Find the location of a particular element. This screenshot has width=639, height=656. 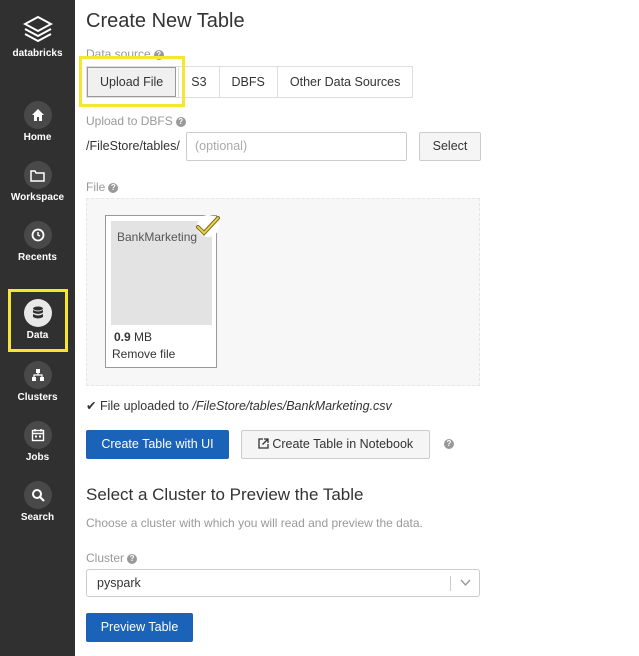

sidebar-item-home: Home is located at coordinates (37, 122).